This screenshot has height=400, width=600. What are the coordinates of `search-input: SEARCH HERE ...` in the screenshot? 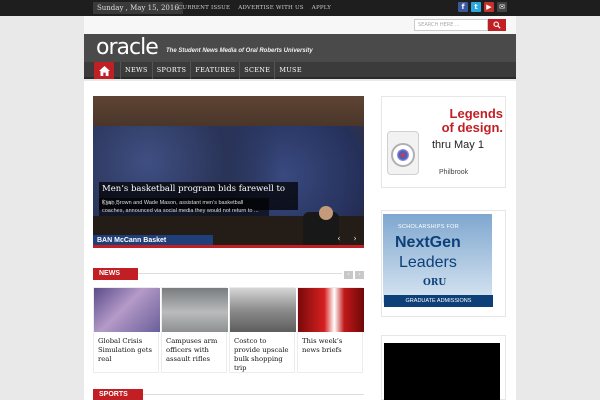 It's located at (451, 25).